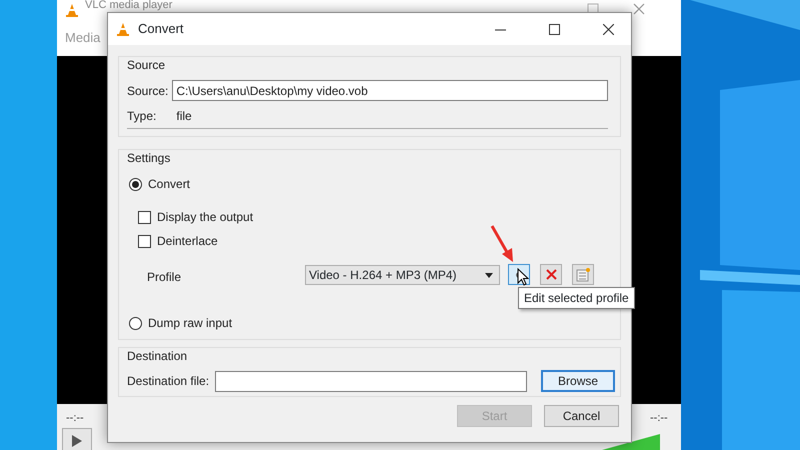 This screenshot has height=450, width=800. I want to click on field-label: Destination file:, so click(168, 381).